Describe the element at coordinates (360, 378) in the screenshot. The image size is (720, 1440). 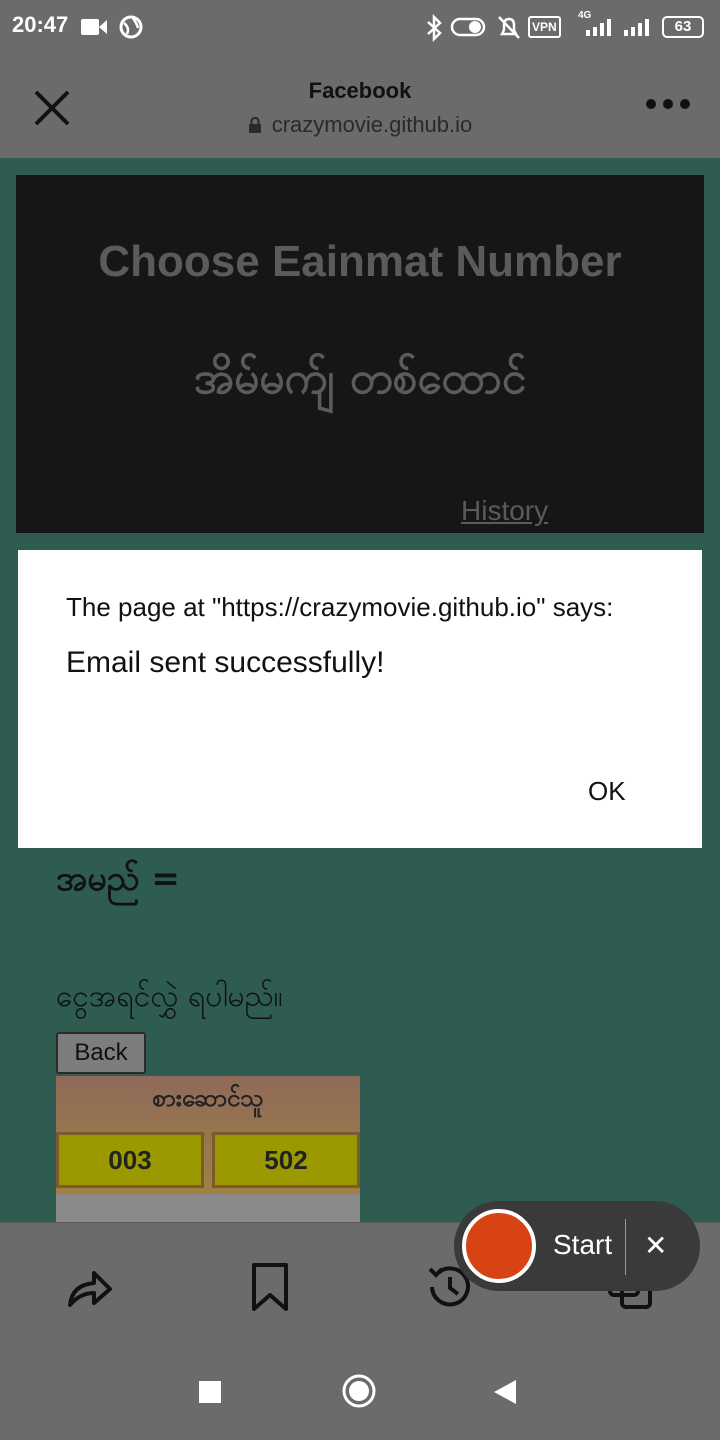
I see `banner-subtitle: အိမ်မက်ျ တစ်ထောင်` at that location.